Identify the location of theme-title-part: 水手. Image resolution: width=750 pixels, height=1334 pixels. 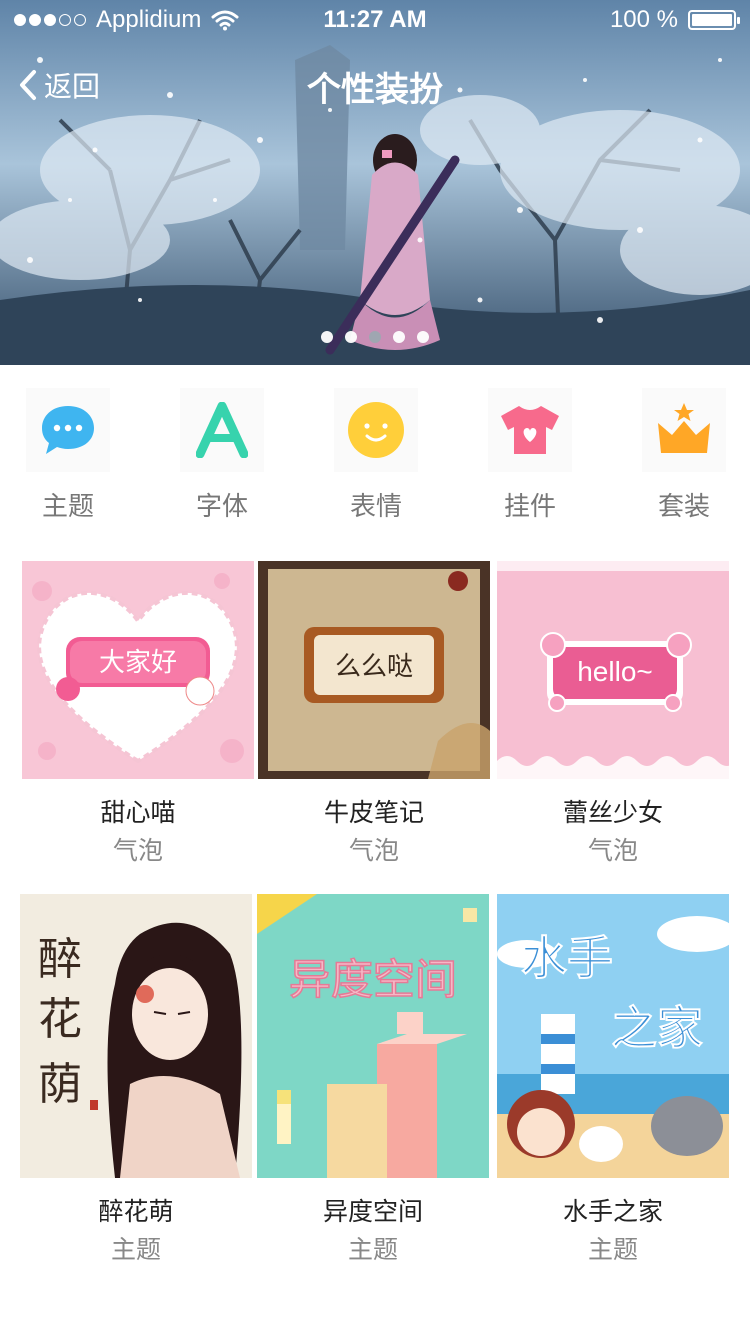
(567, 958).